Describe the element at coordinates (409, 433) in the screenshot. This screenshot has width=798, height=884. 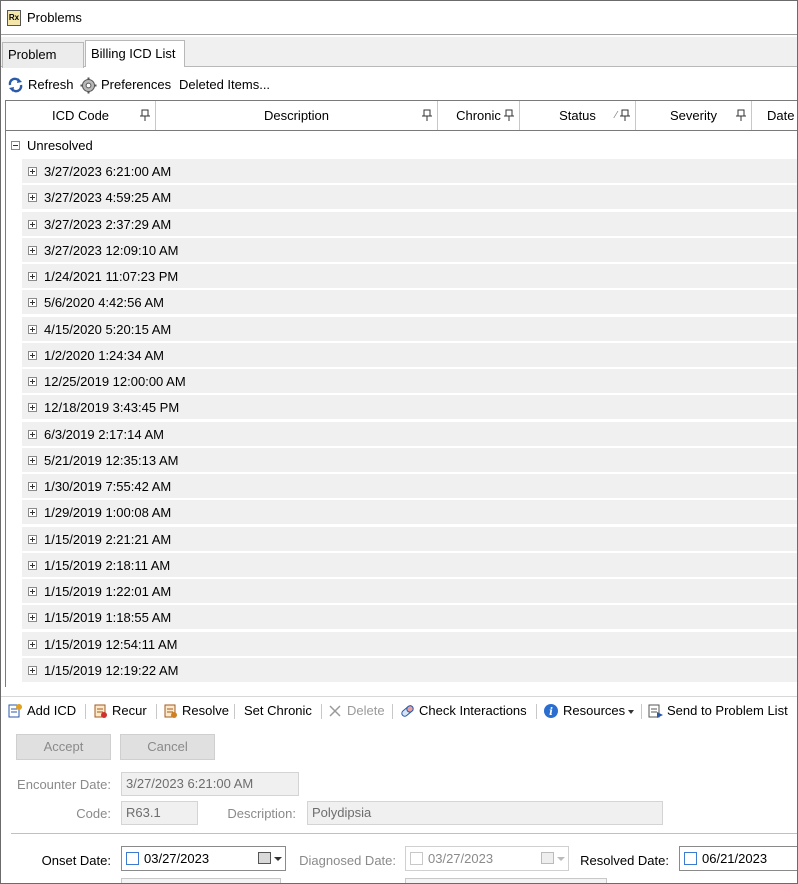
I see `table-row: 6/3/2019 2:17:14 AM` at that location.